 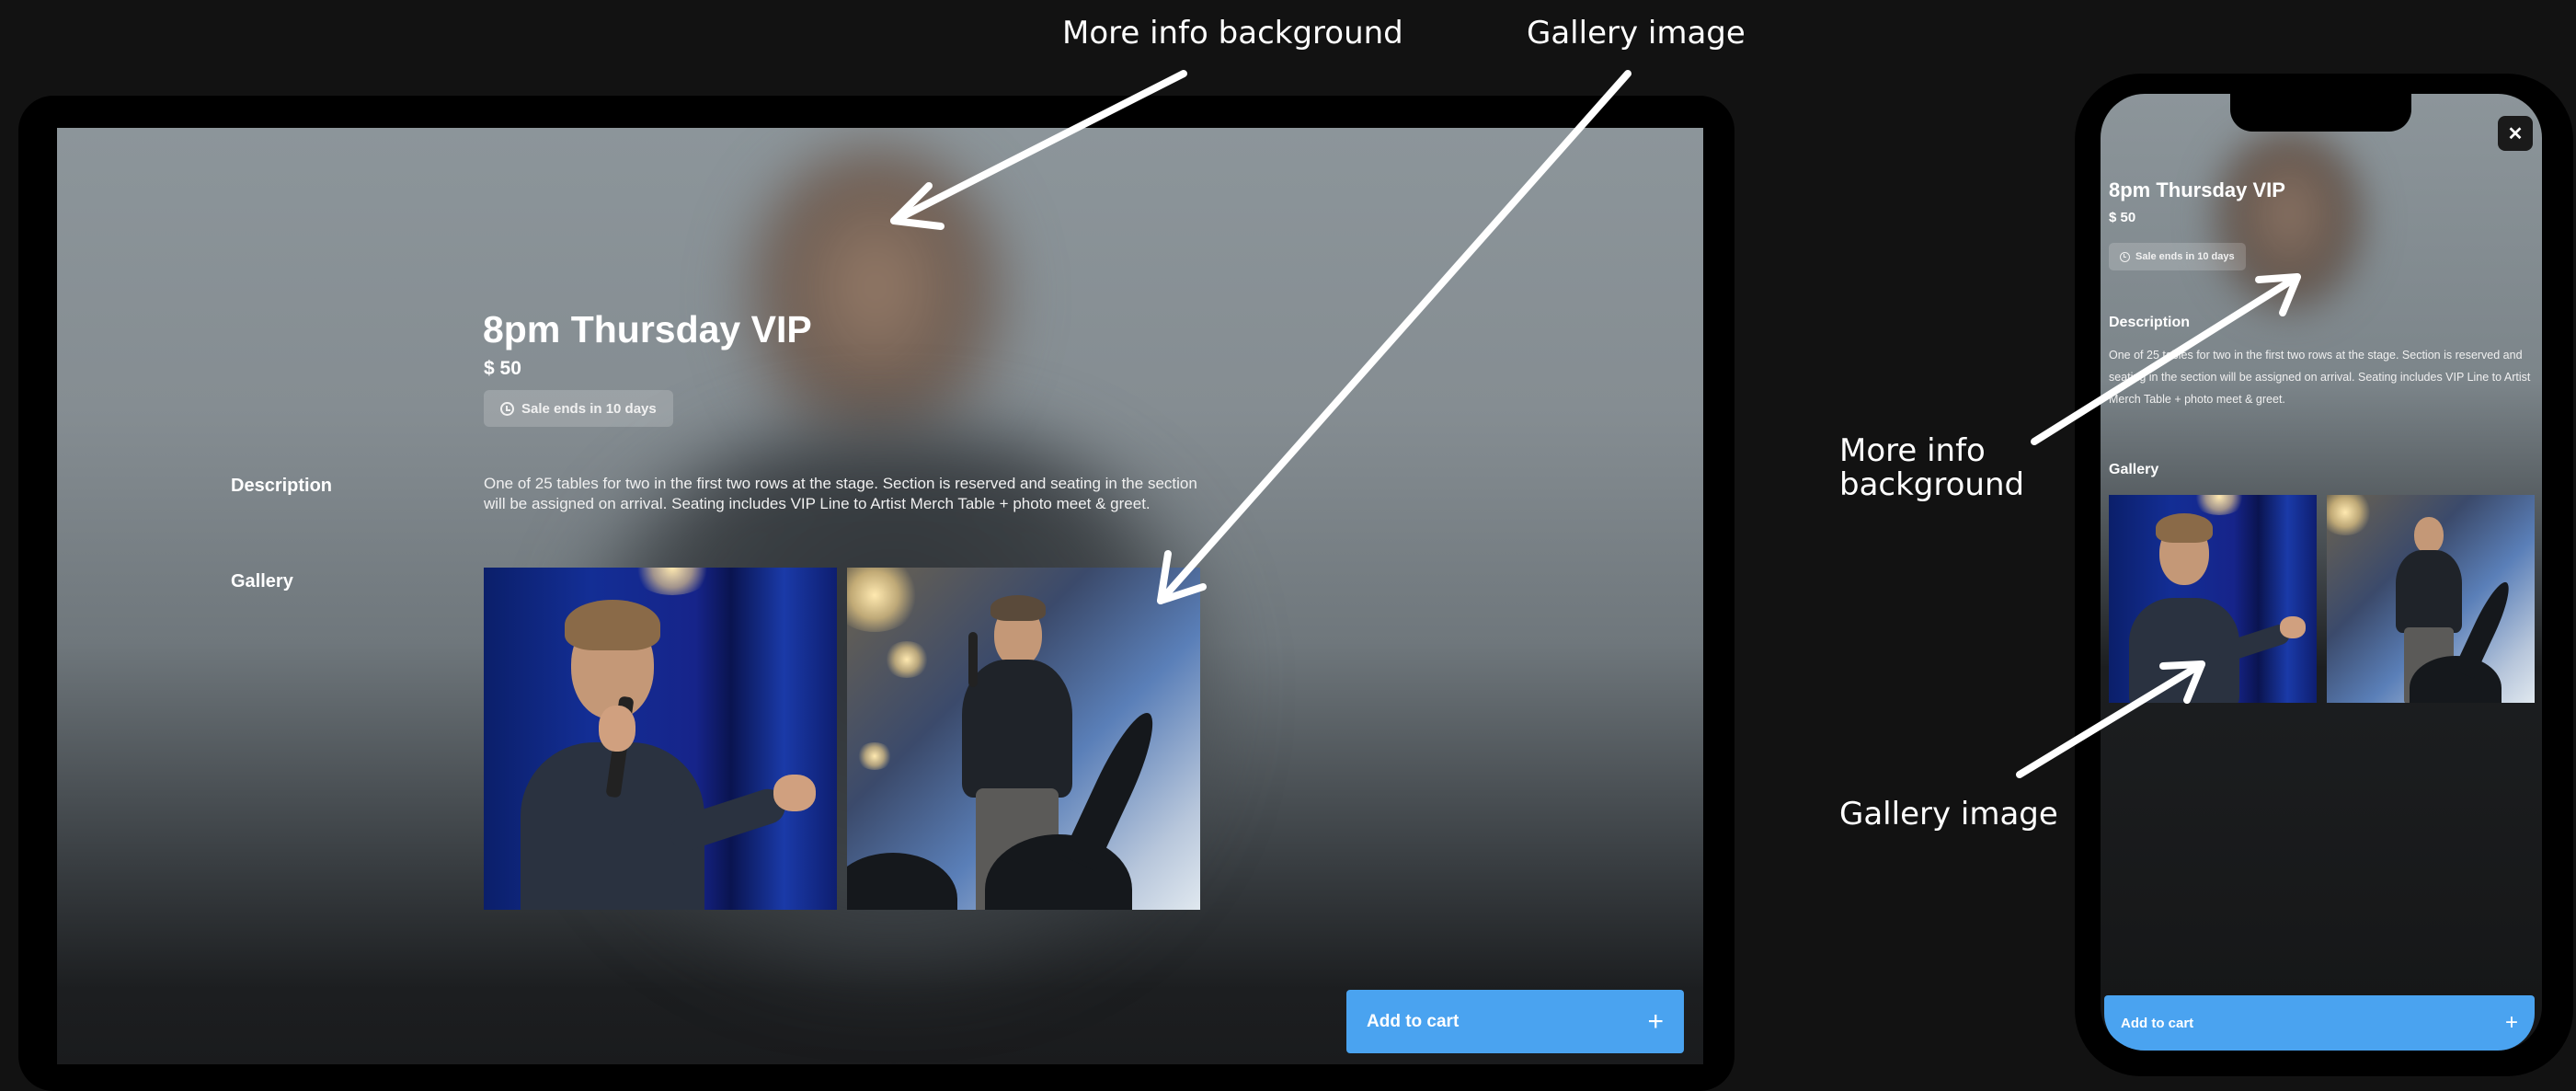 I want to click on sale-ends-badge: Sale ends in 10 days, so click(x=578, y=408).